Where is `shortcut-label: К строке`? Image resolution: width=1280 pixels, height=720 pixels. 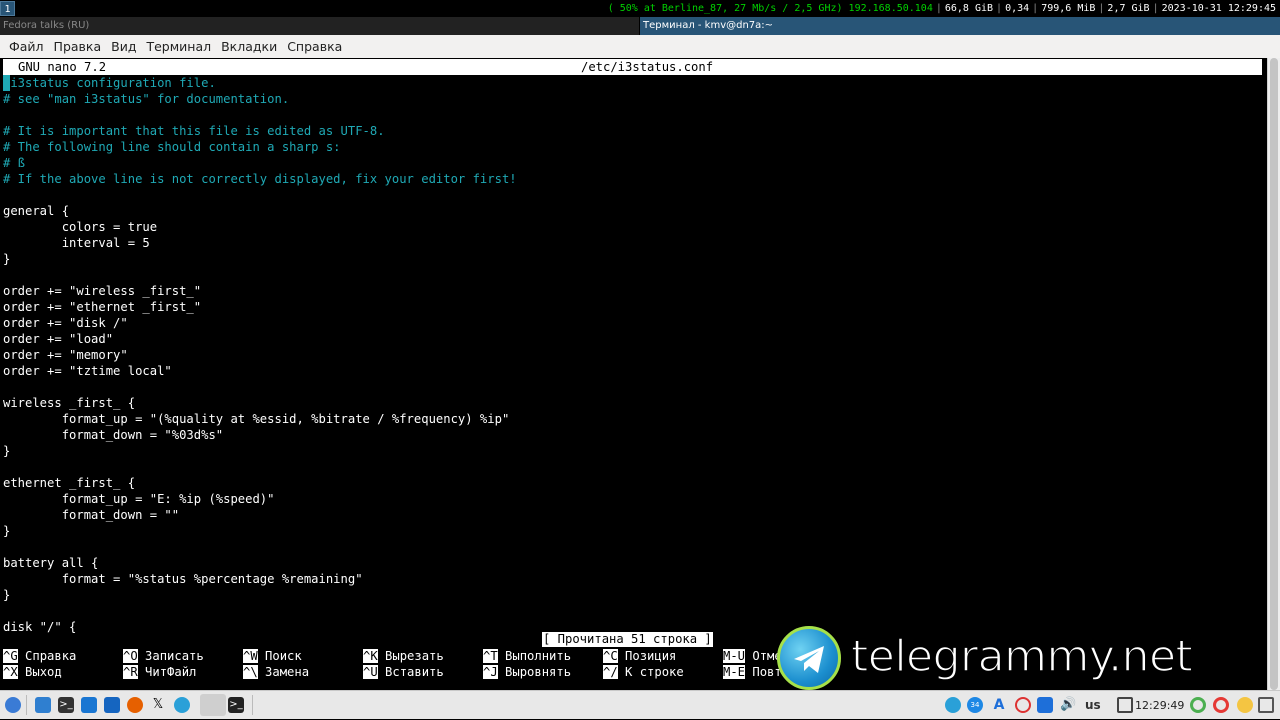
shortcut-label: К строке is located at coordinates (654, 672).